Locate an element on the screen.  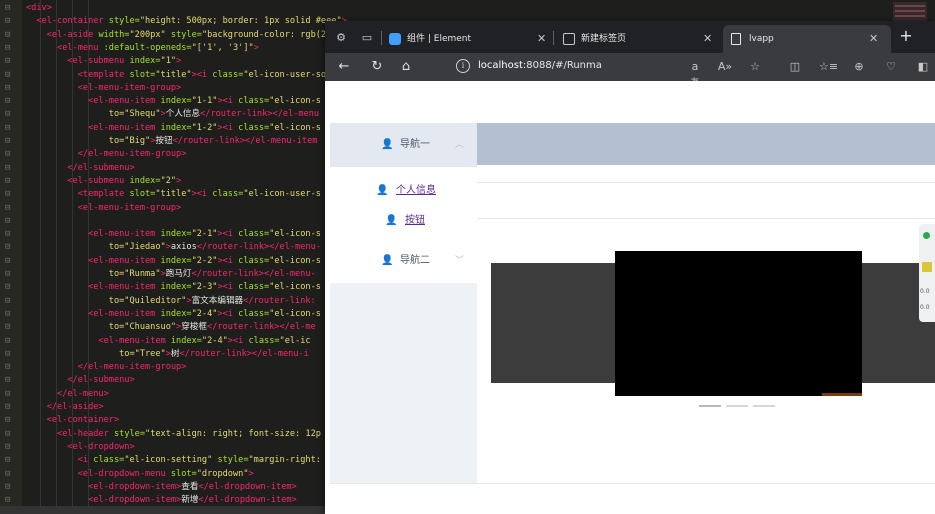
address-bar: localhost:8088/#/Runma is located at coordinates (540, 65).